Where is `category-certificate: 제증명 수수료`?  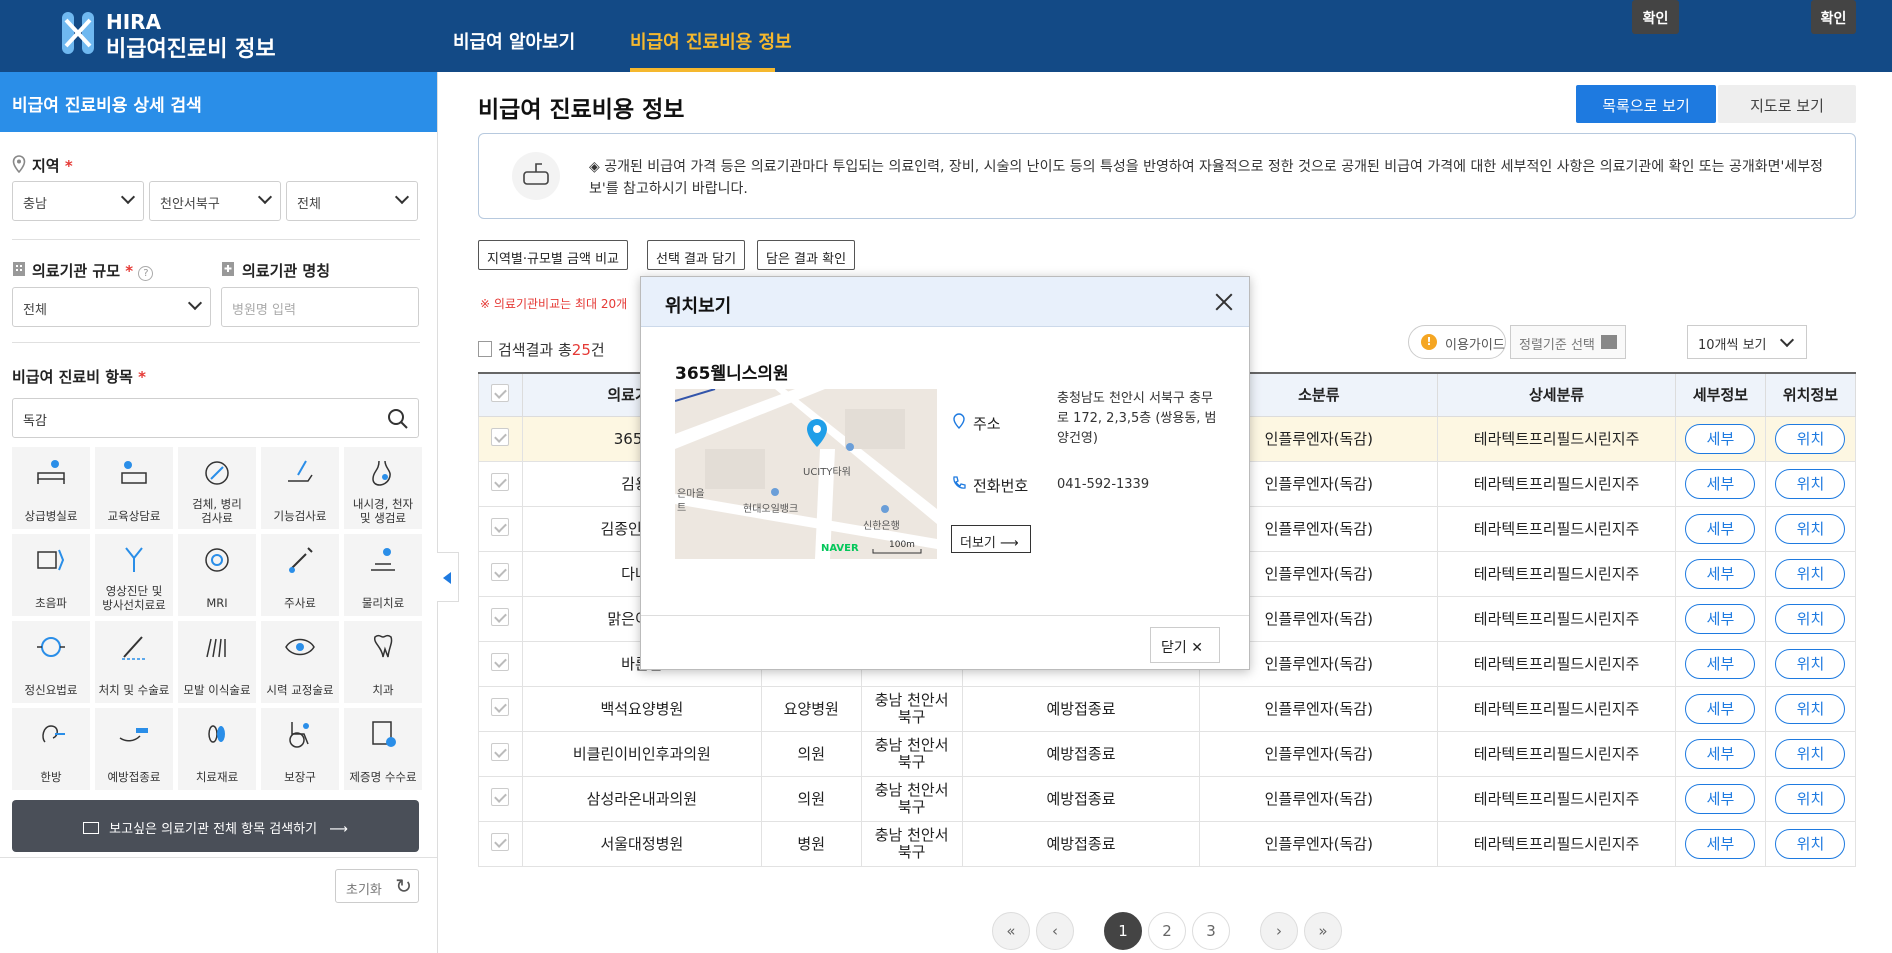 category-certificate: 제증명 수수료 is located at coordinates (383, 749).